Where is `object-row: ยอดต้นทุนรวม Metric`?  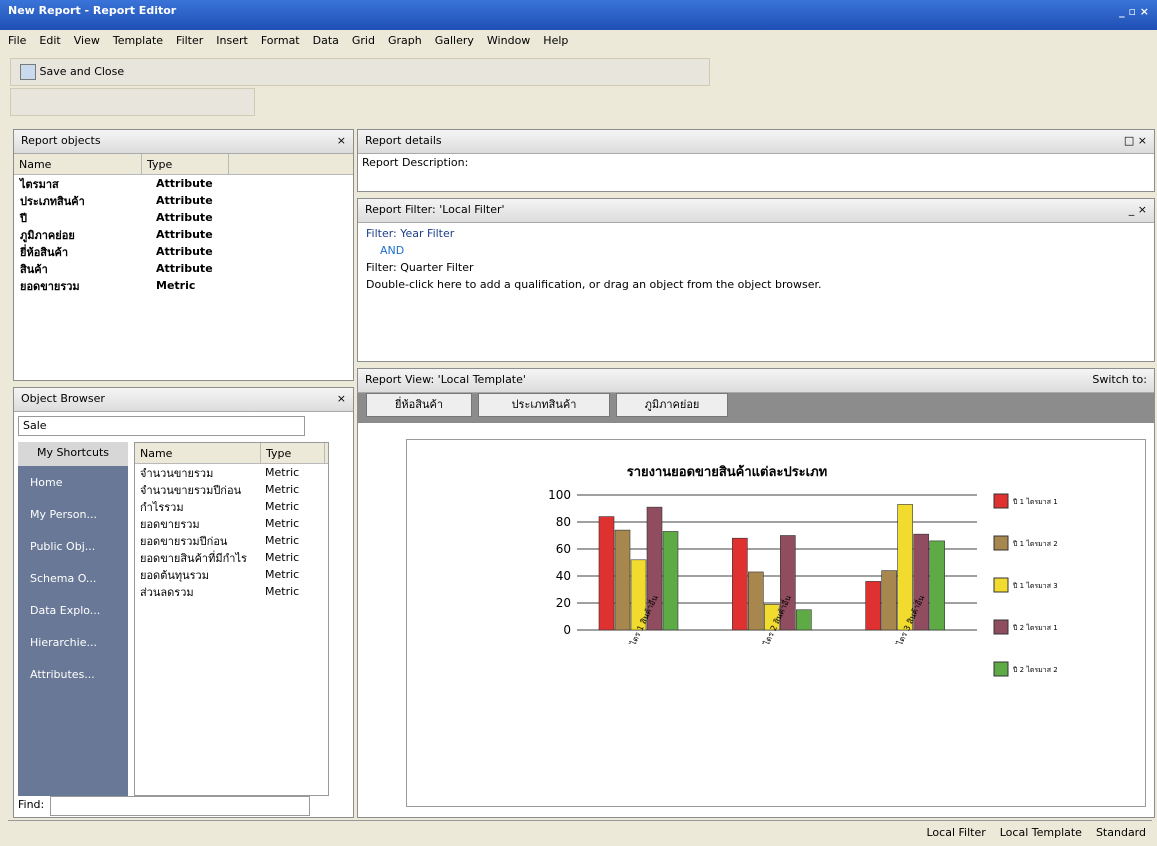 object-row: ยอดต้นทุนรวม Metric is located at coordinates (231, 574).